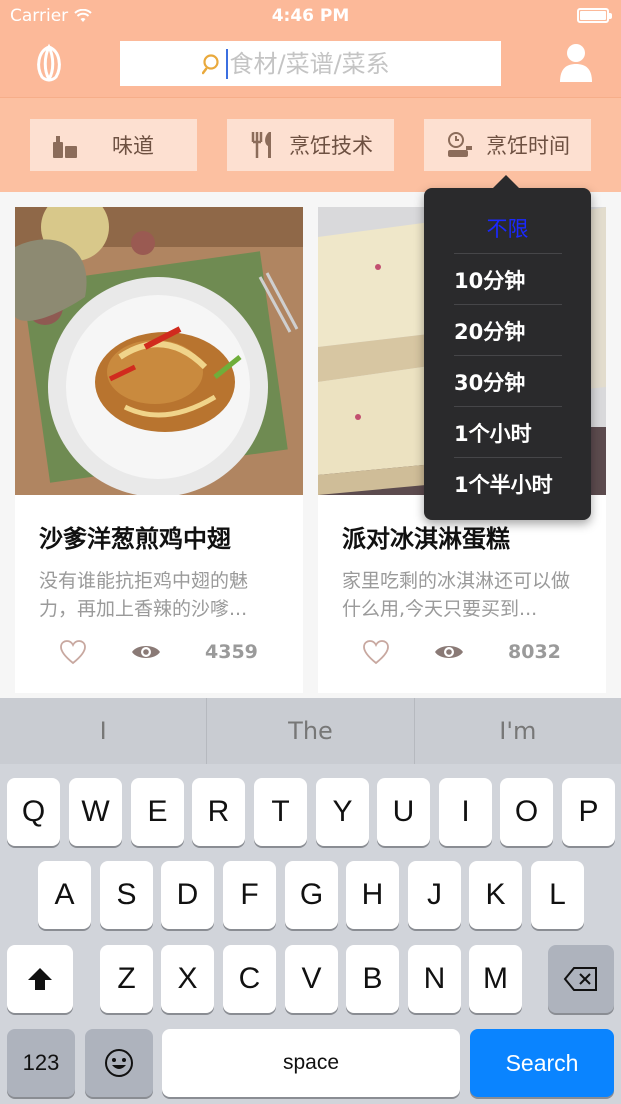 The image size is (621, 1104). Describe the element at coordinates (159, 351) in the screenshot. I see `recipe-image-chicken-wings` at that location.